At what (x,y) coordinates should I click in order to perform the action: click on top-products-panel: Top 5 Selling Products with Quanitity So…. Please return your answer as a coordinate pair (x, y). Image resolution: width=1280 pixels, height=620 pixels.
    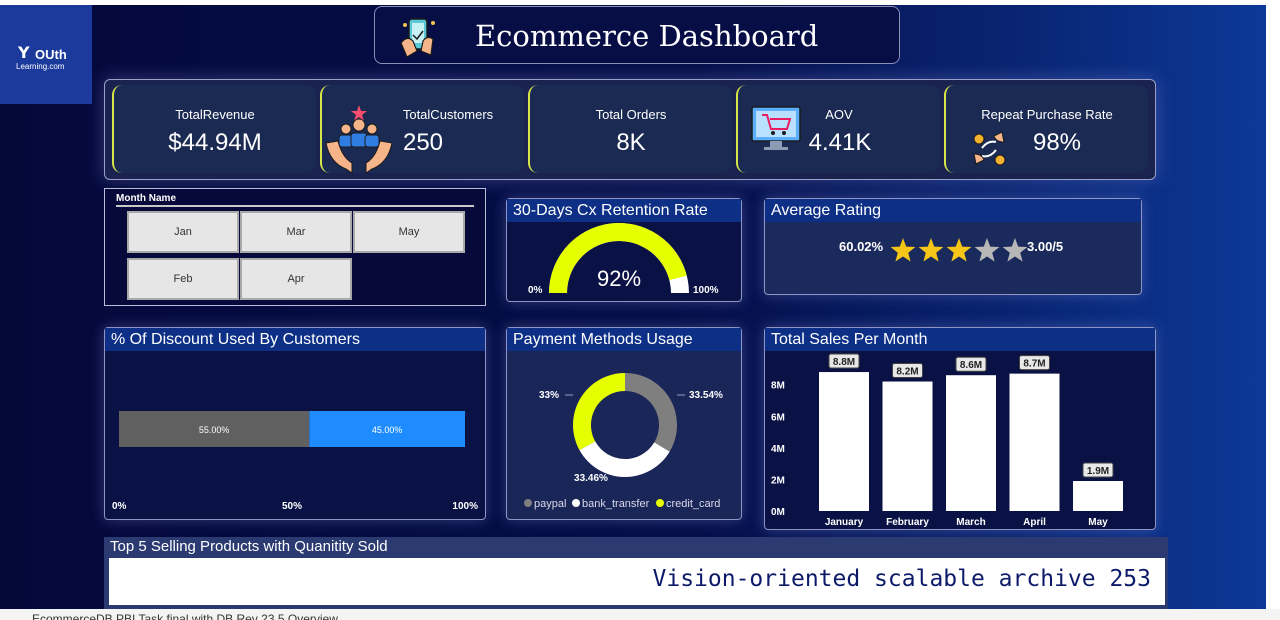
    Looking at the image, I should click on (636, 573).